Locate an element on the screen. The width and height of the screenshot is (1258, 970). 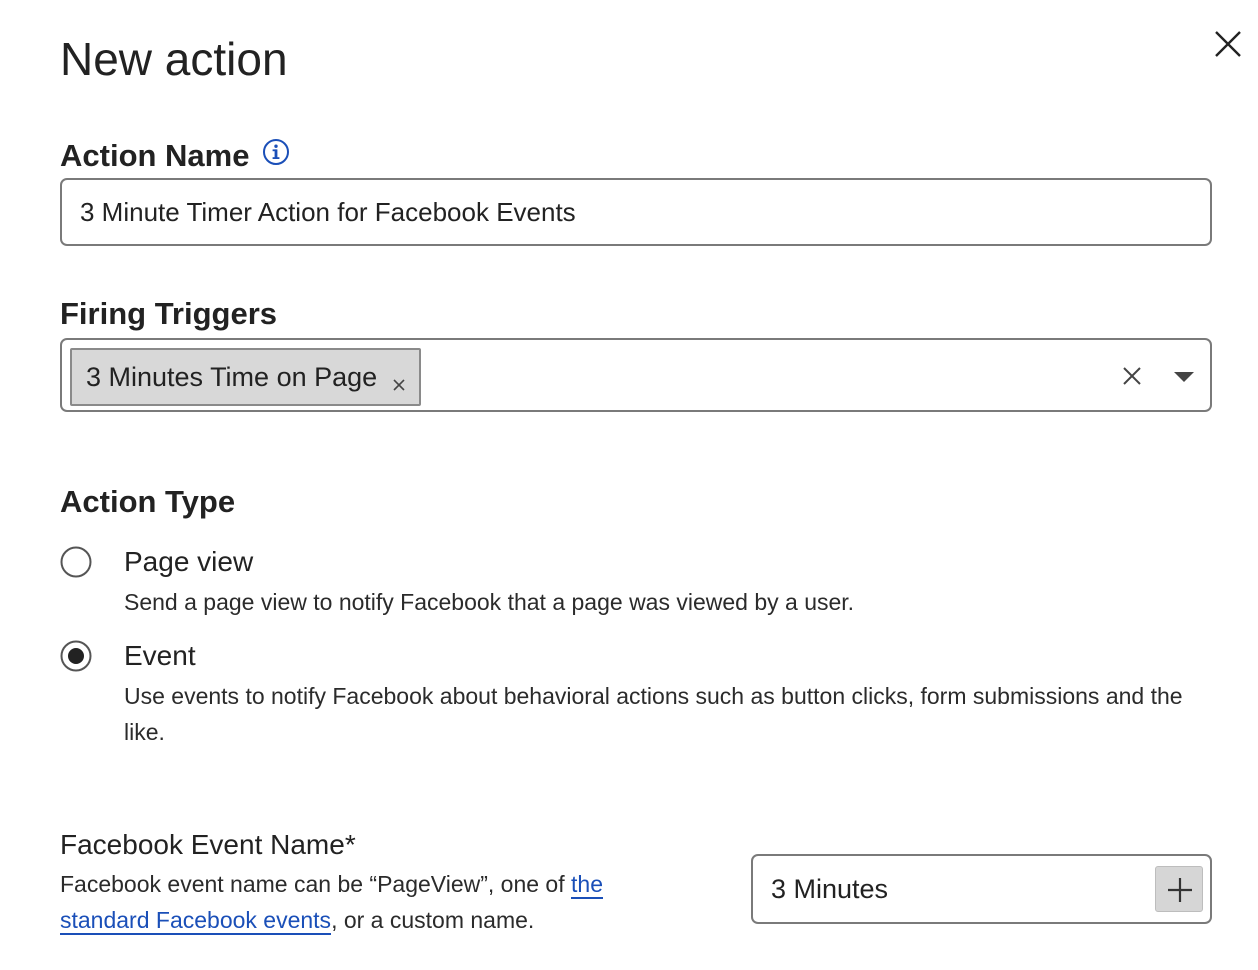
caret-down-icon is located at coordinates (1184, 377).